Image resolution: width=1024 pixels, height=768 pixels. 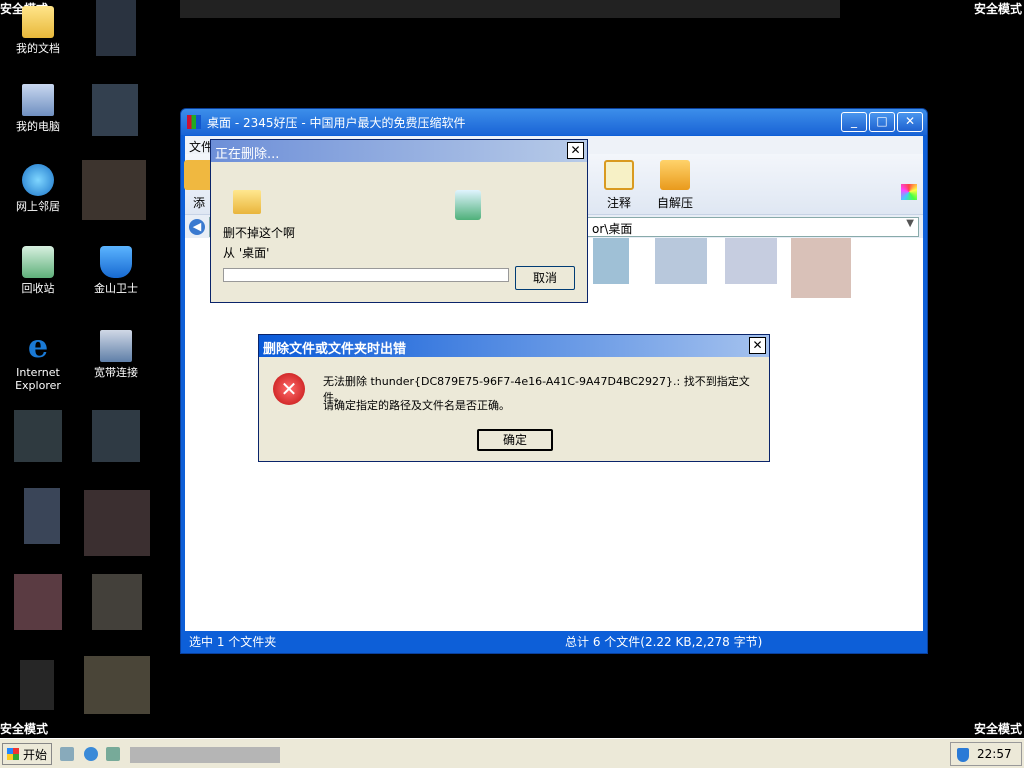 I want to click on window-titlebar: 桌面 - 2345好压 - 中国用户最大的免费压缩软件 _ □ ✕, so click(x=554, y=122).